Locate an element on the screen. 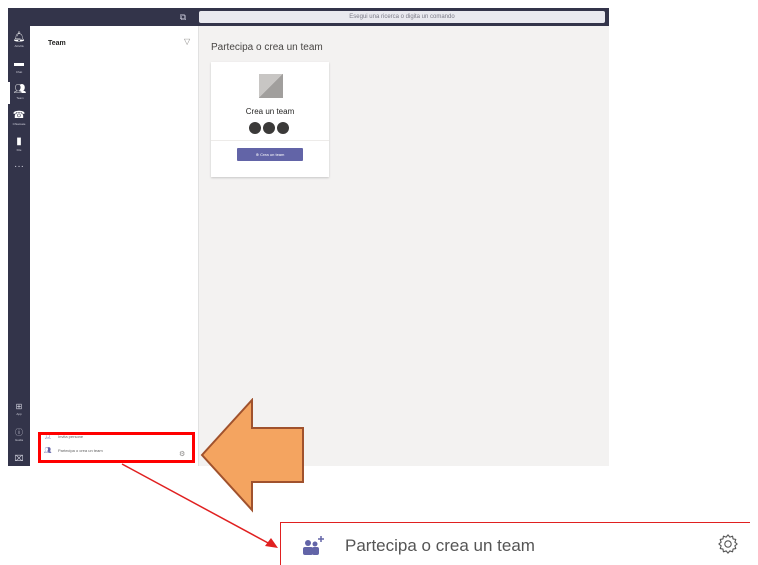 The height and width of the screenshot is (565, 758). team-icon: 👥︎ is located at coordinates (20, 89).